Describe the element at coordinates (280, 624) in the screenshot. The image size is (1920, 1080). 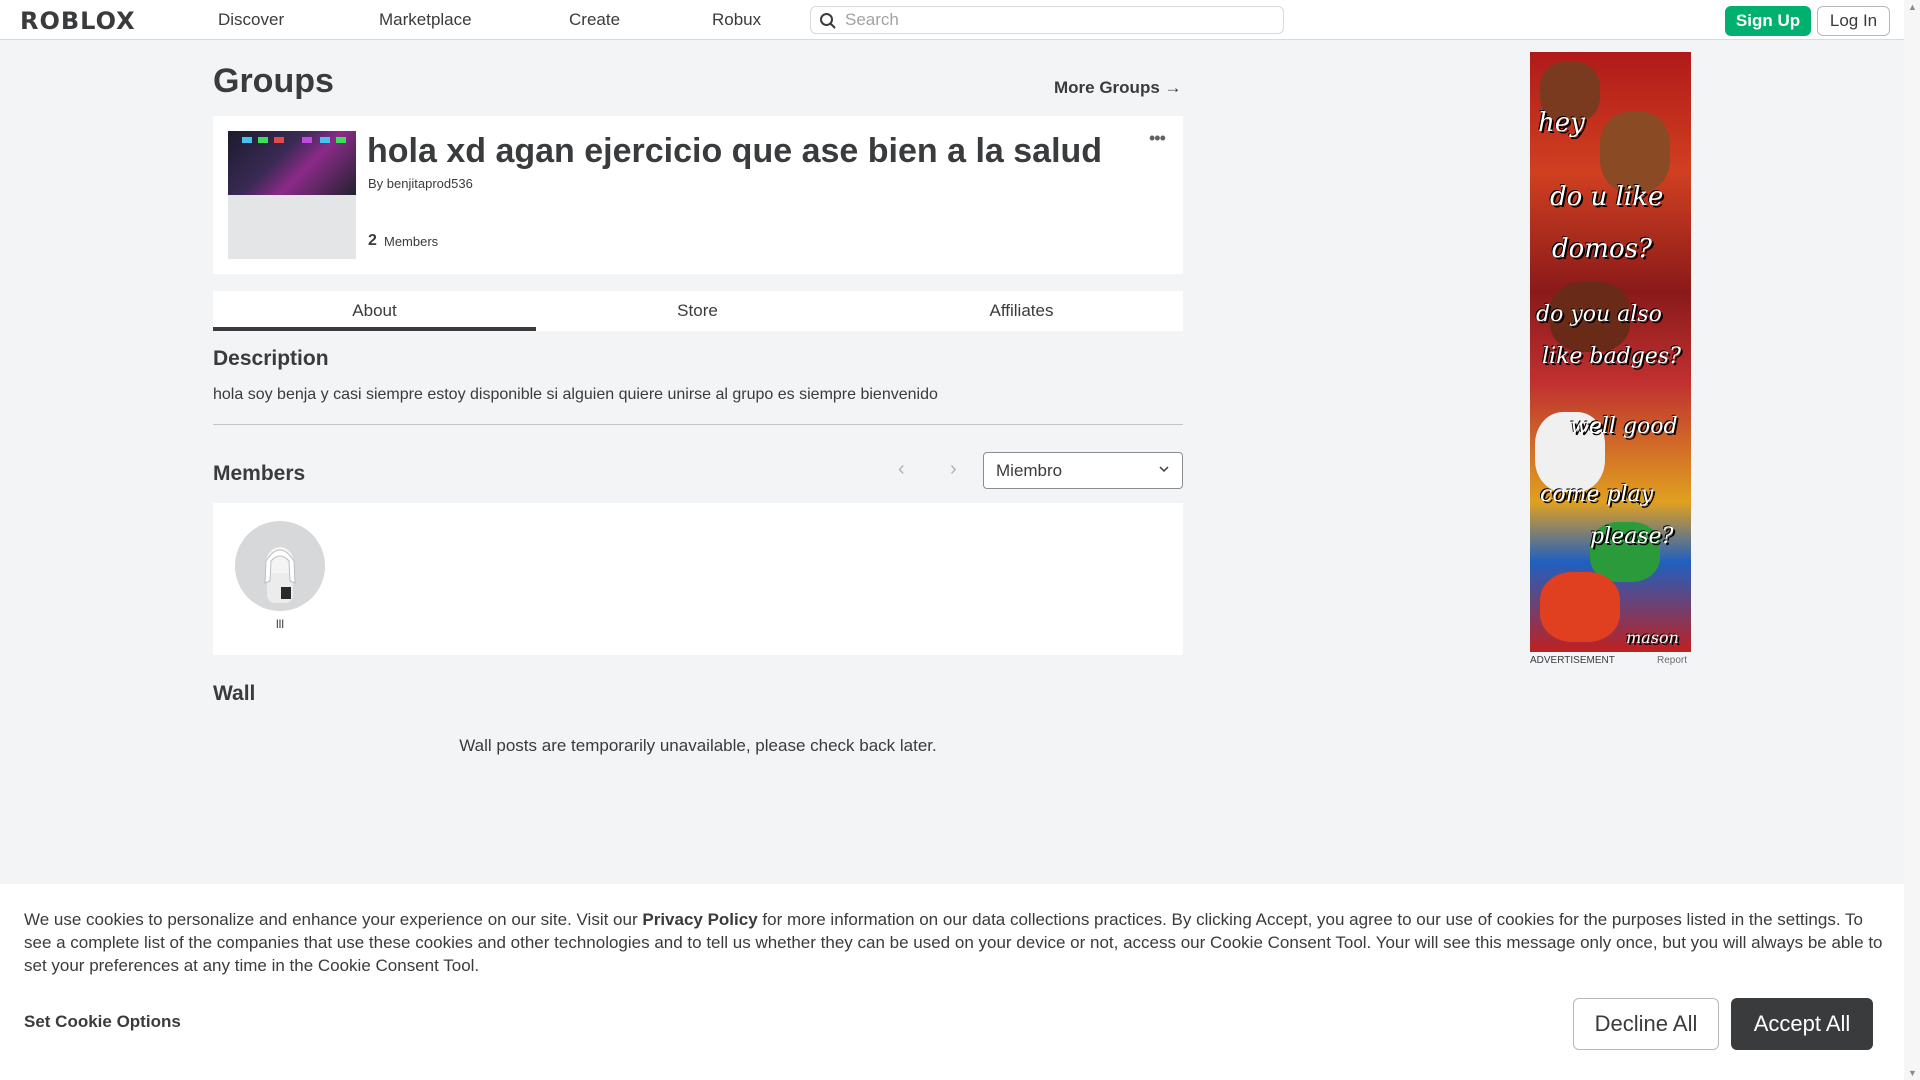
I see `member-name: lll` at that location.